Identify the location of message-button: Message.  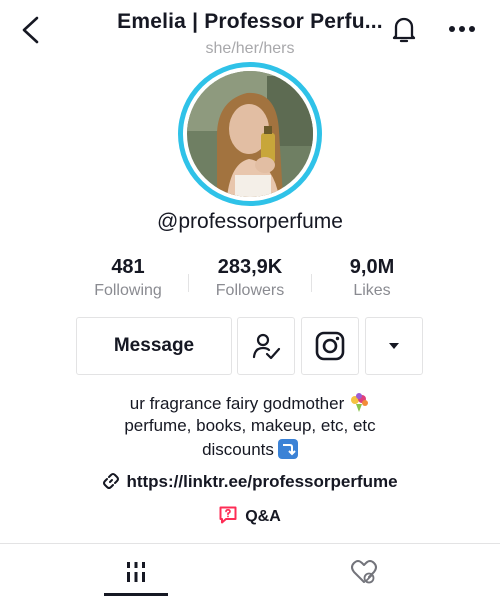
(154, 346).